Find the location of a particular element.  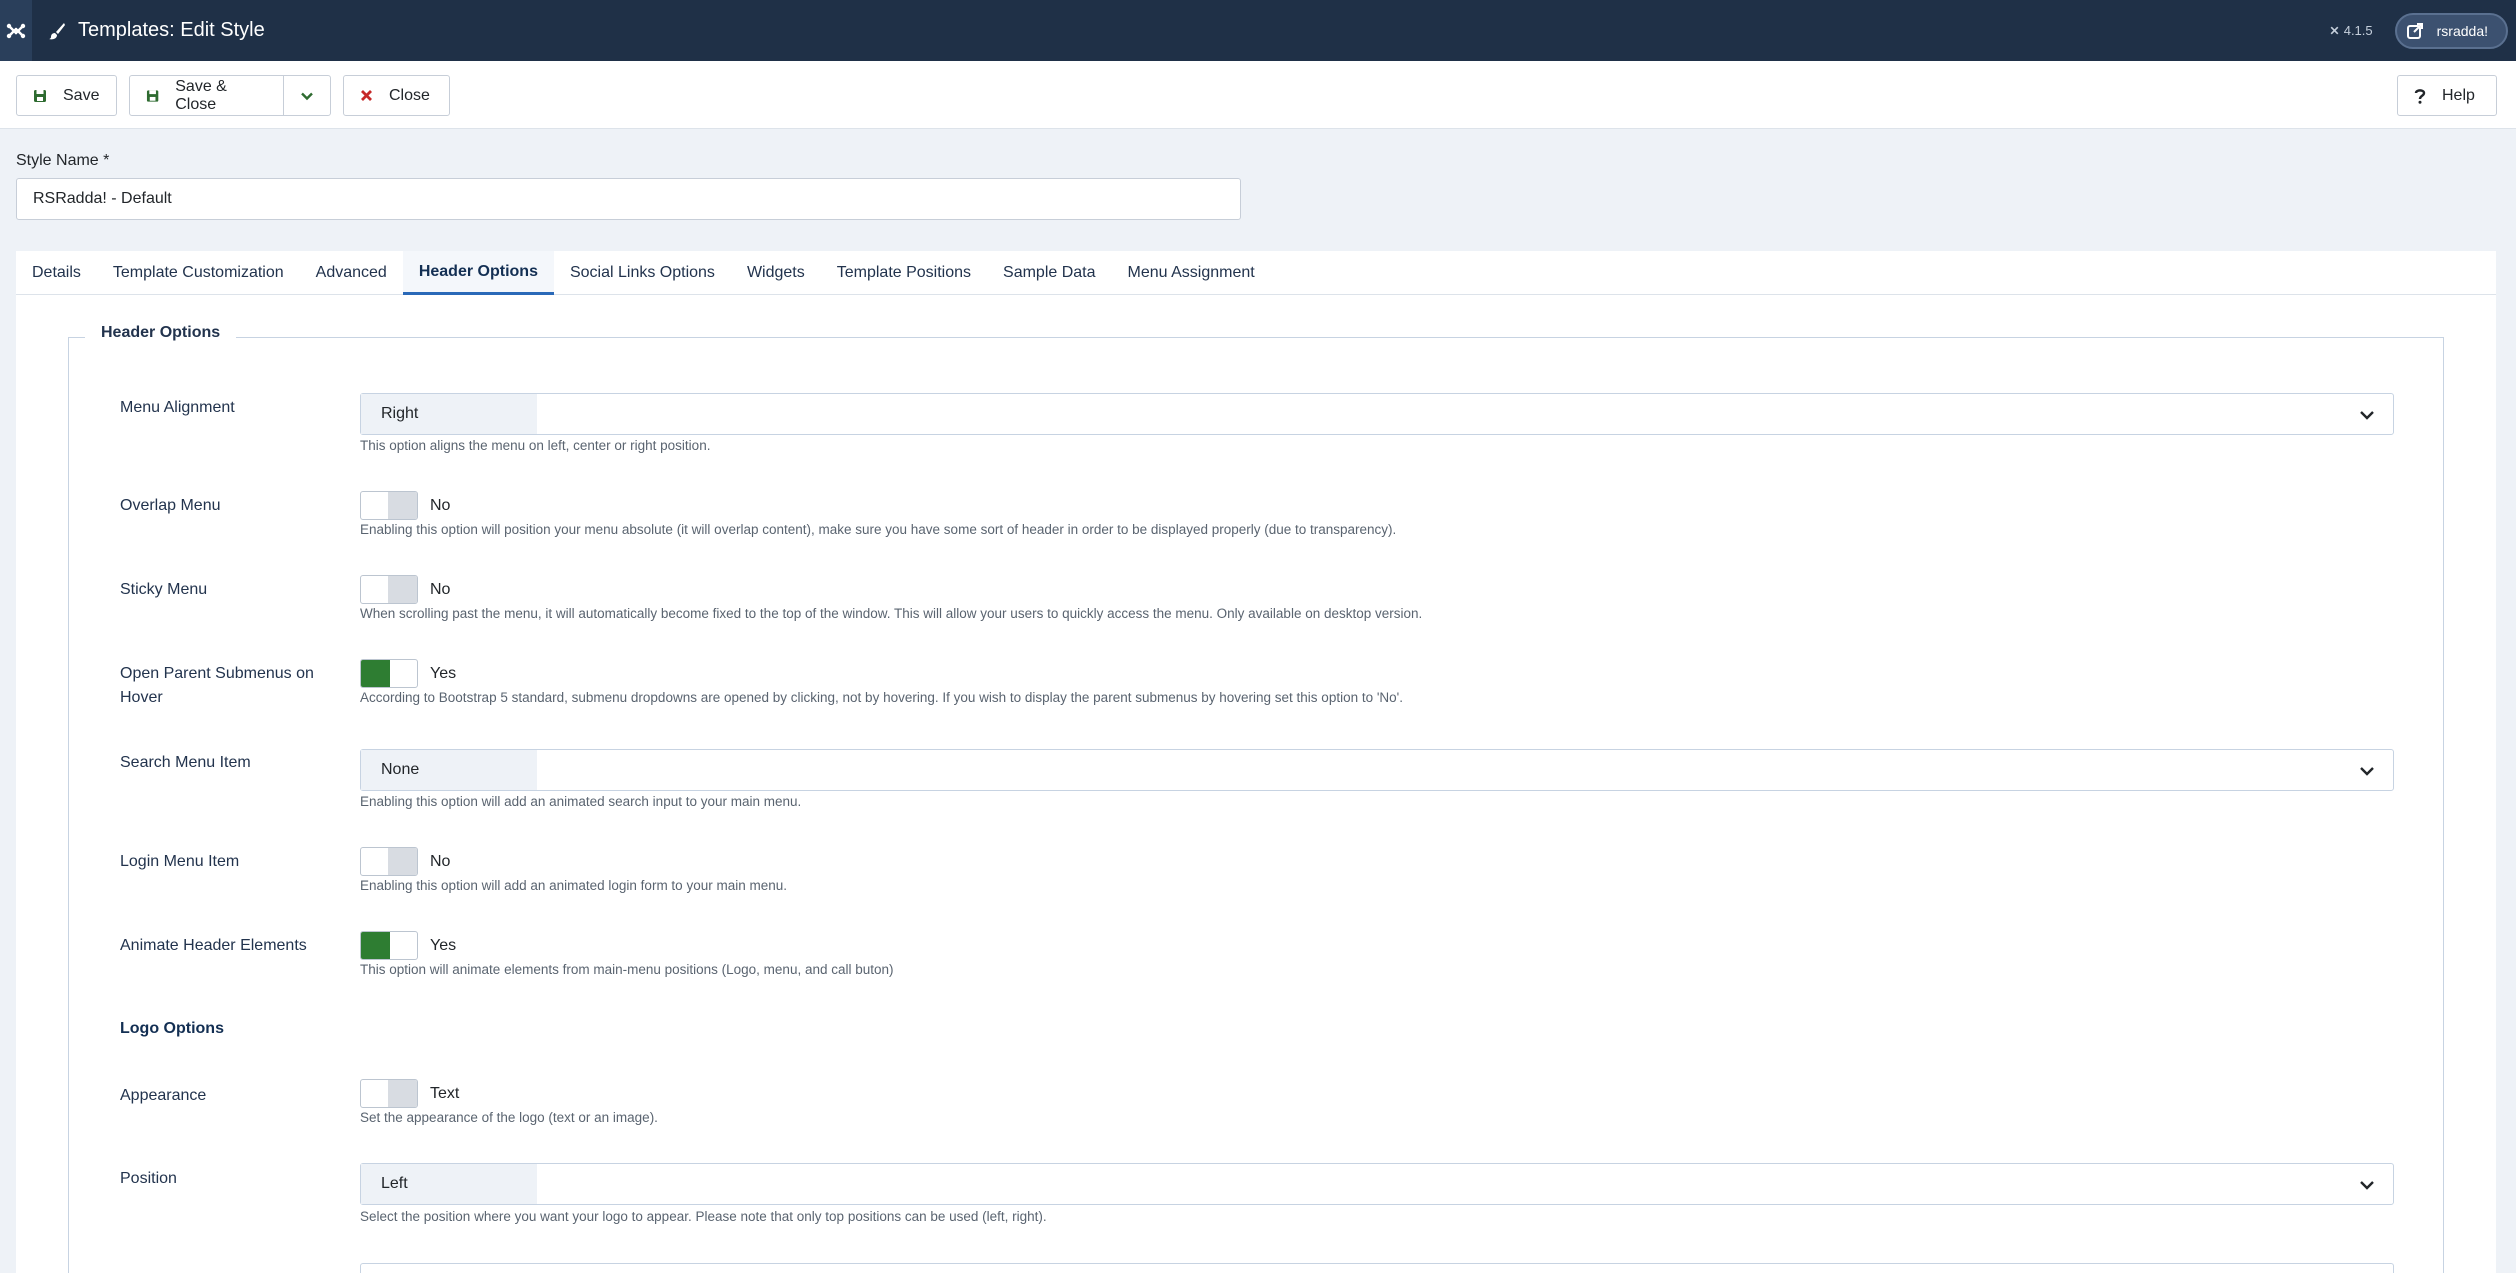

save-close-label: Save & Close is located at coordinates (201, 95).